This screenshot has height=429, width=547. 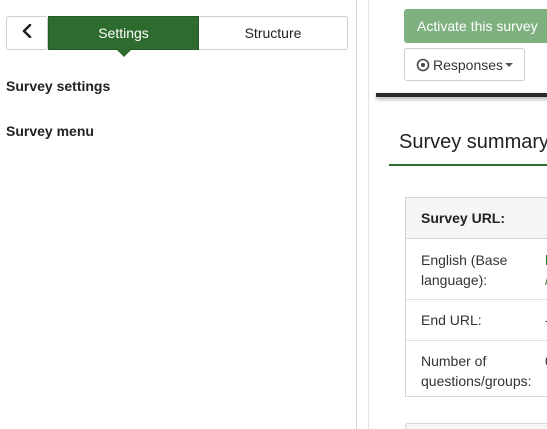 I want to click on collapse-sidebar-button, so click(x=27, y=33).